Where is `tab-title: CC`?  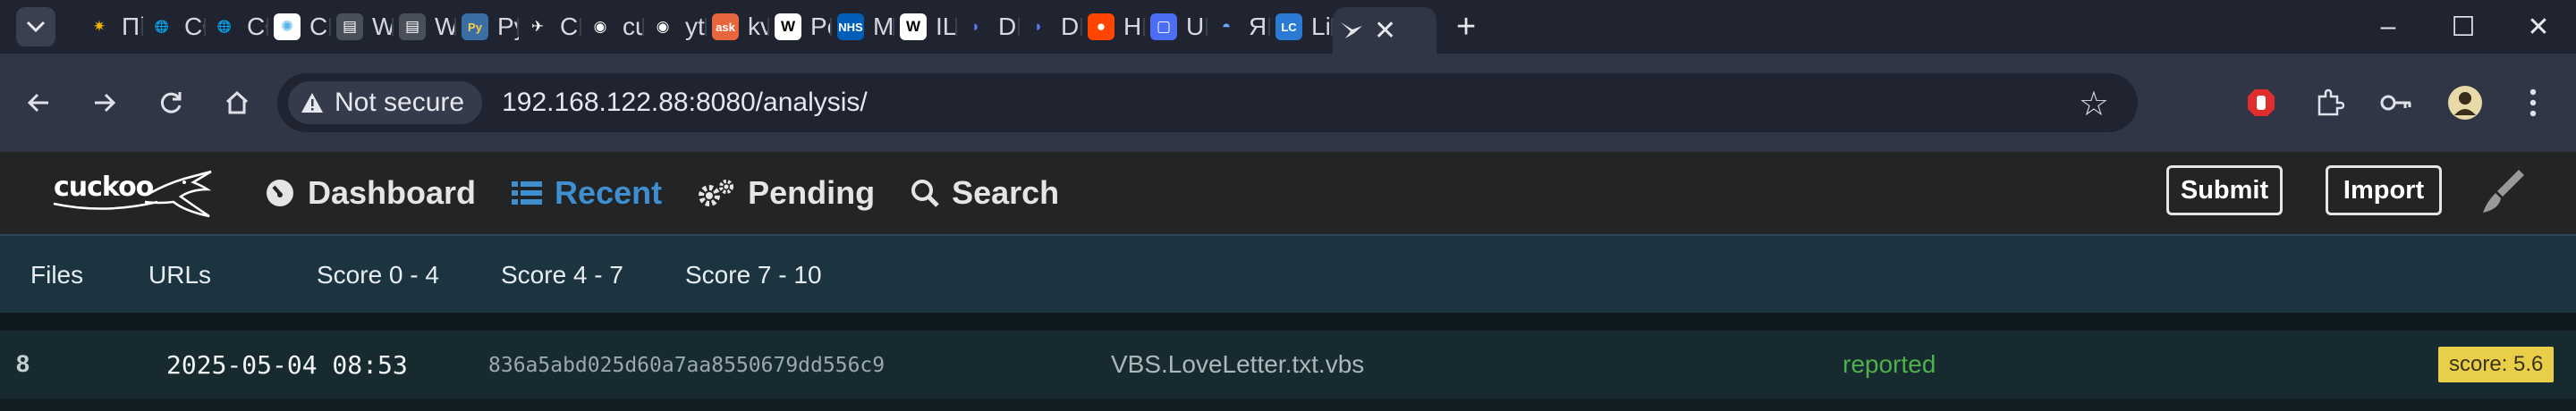 tab-title: CC is located at coordinates (195, 26).